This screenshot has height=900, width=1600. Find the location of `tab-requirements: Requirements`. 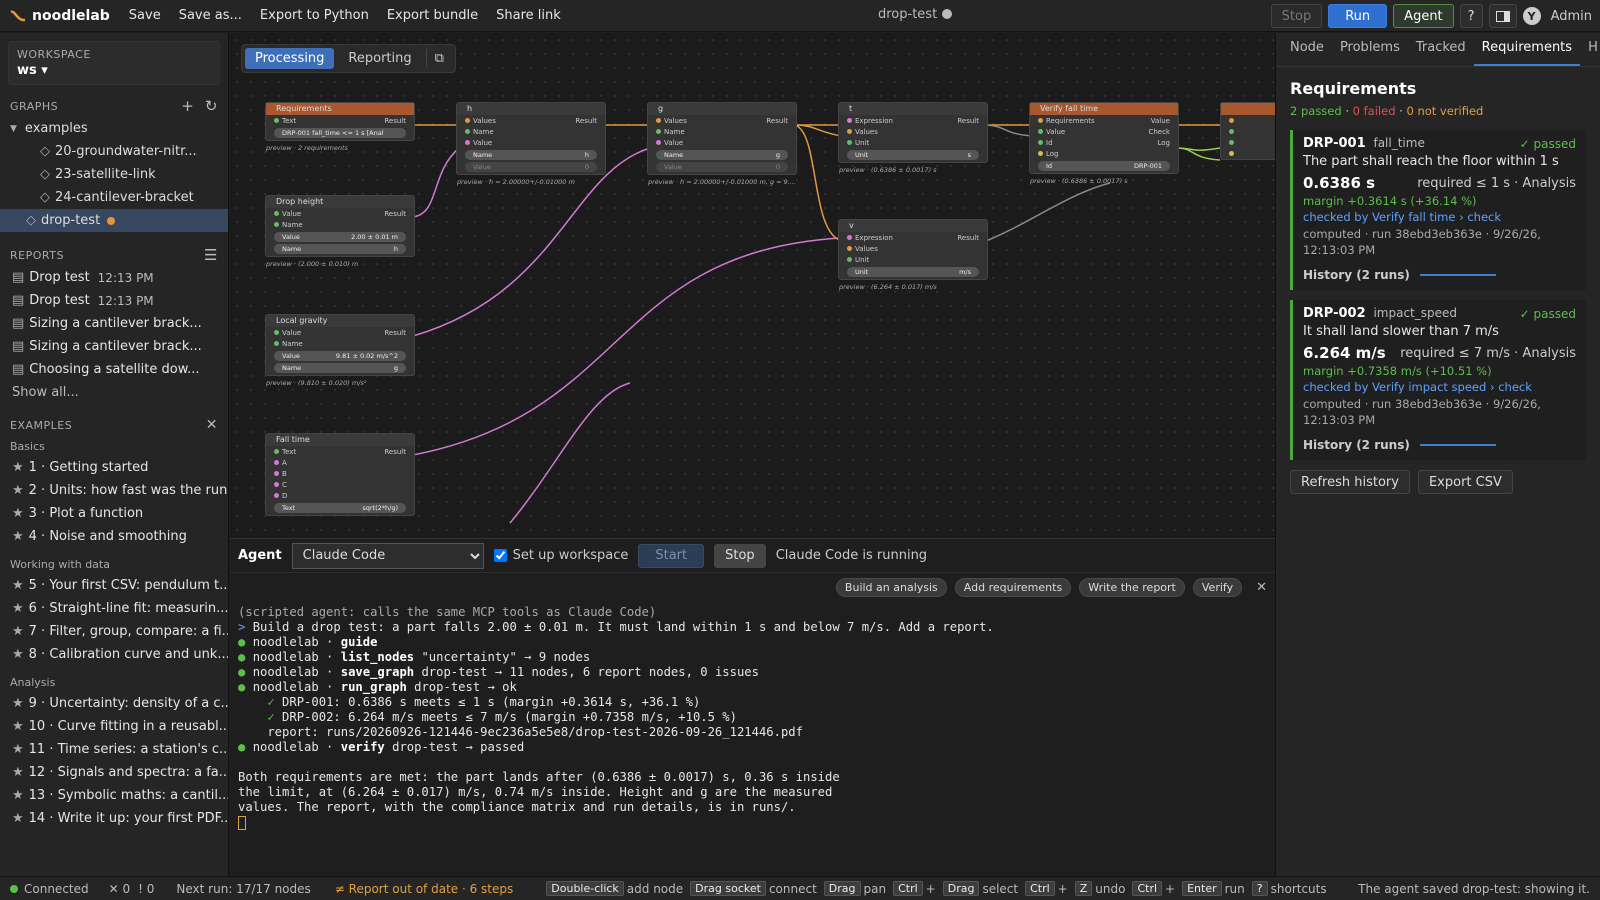

tab-requirements: Requirements is located at coordinates (1527, 49).